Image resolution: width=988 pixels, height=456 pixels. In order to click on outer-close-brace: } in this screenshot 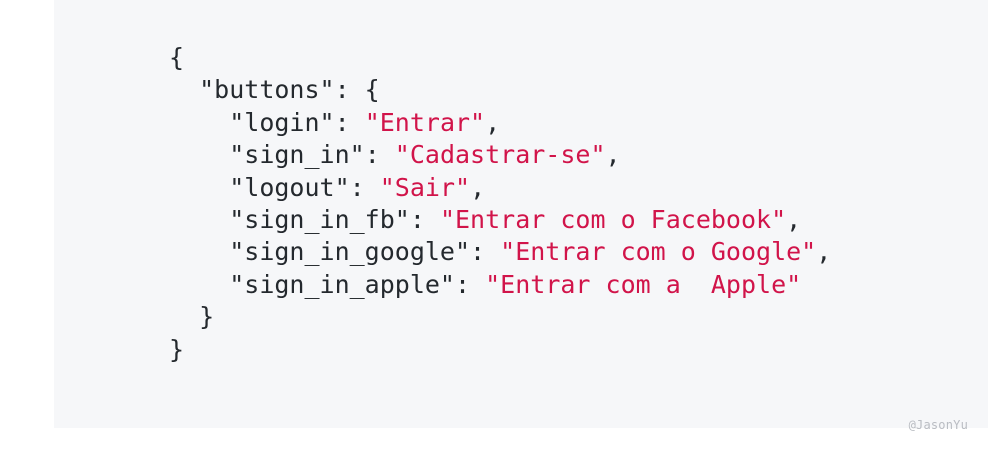, I will do `click(177, 349)`.